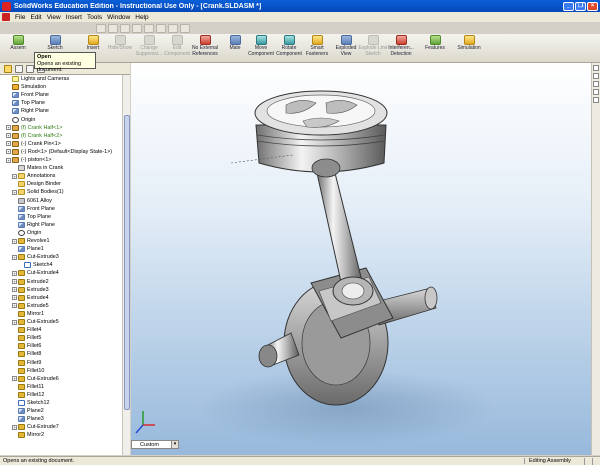  What do you see at coordinates (174, 444) in the screenshot?
I see `chevron-down-icon: ▾` at bounding box center [174, 444].